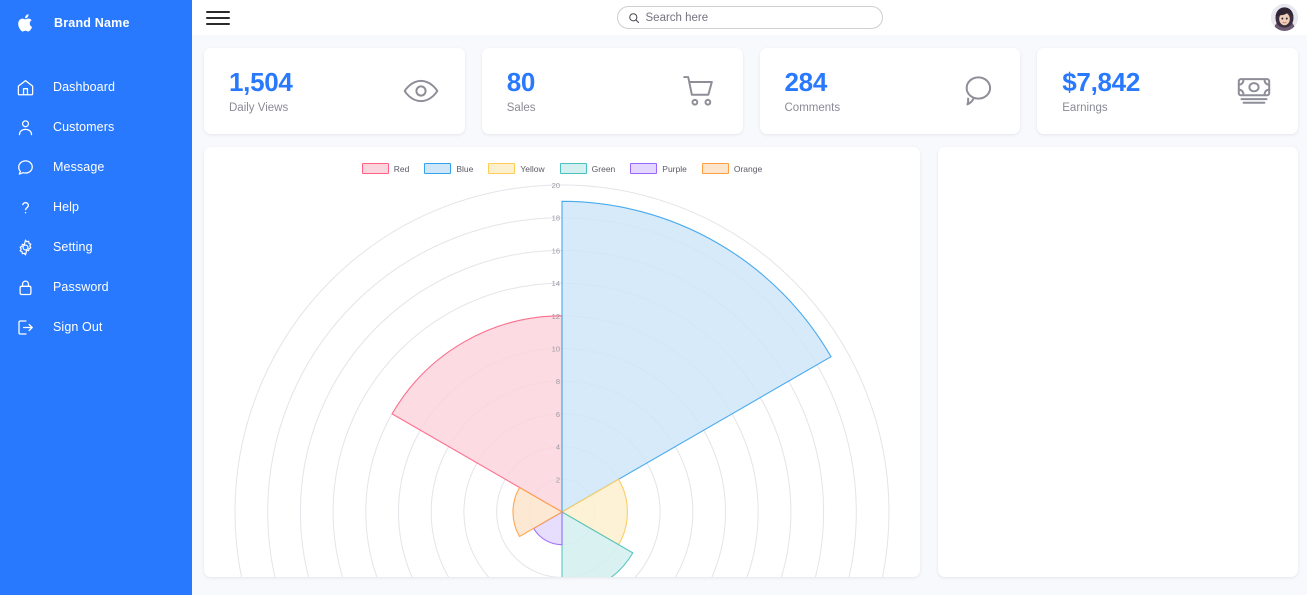 The image size is (1307, 595). I want to click on sidebar-item-label: Dashboard, so click(84, 87).